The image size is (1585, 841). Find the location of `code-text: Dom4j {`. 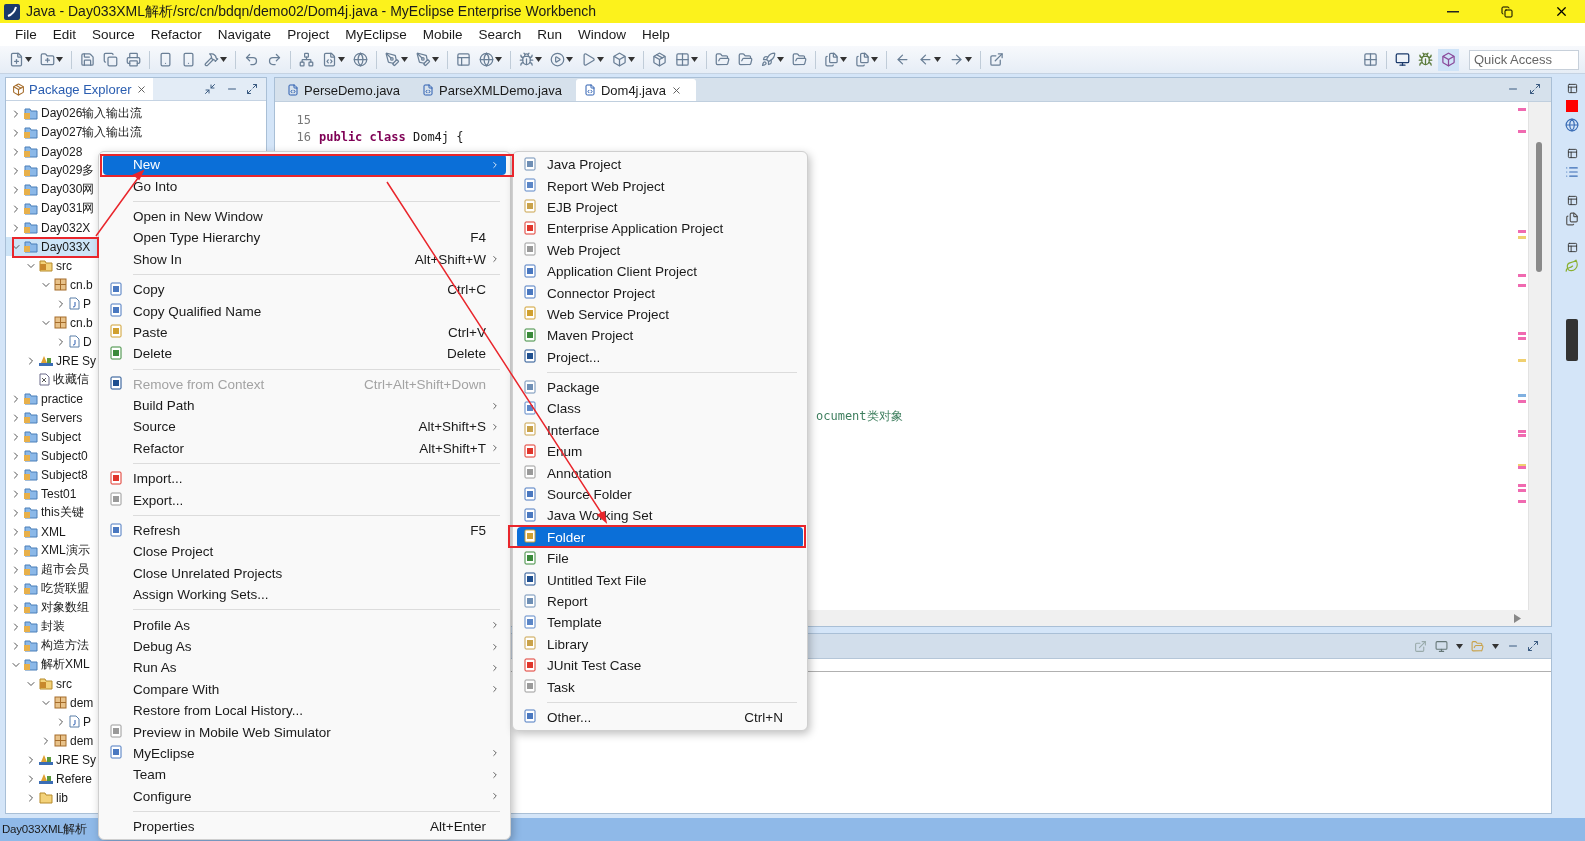

code-text: Dom4j { is located at coordinates (437, 136).